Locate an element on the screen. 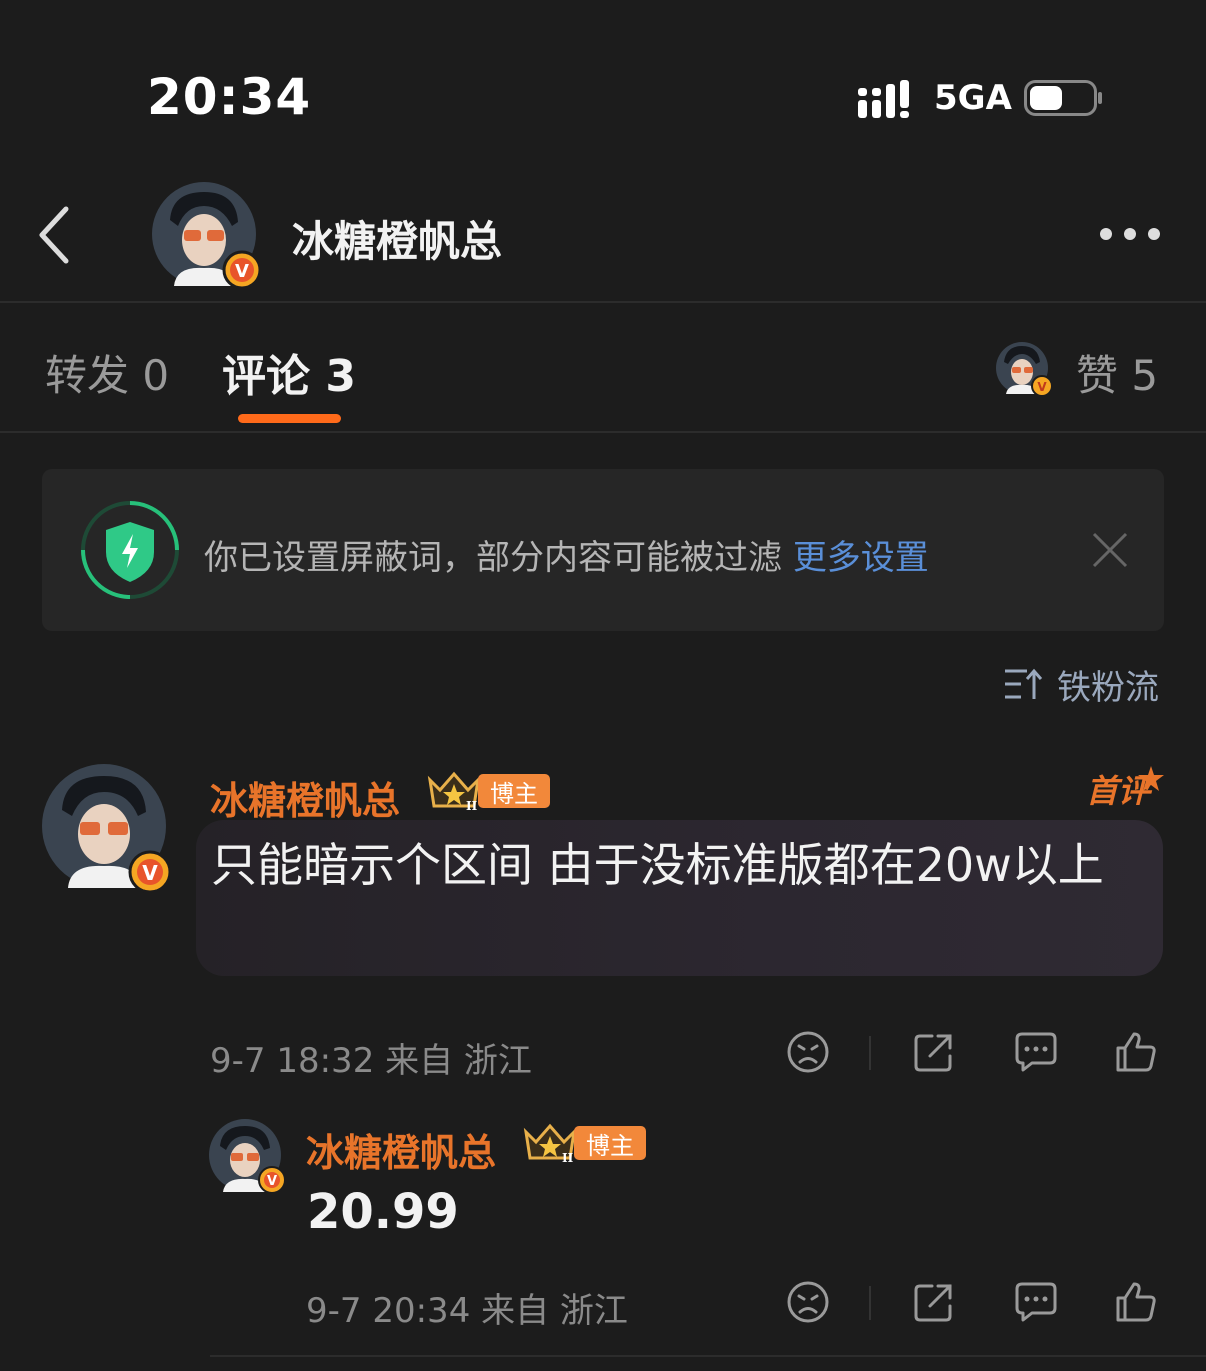 This screenshot has height=1371, width=1206. comment-text: 只能暗示个区间 由于没标准版都在20w以上 is located at coordinates (657, 865).